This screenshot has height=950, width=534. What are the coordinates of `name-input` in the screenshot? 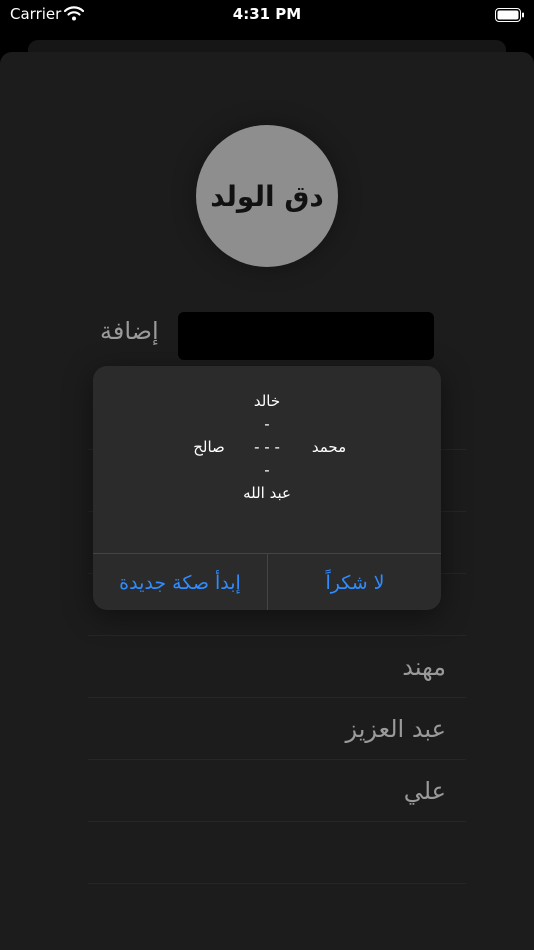 It's located at (306, 336).